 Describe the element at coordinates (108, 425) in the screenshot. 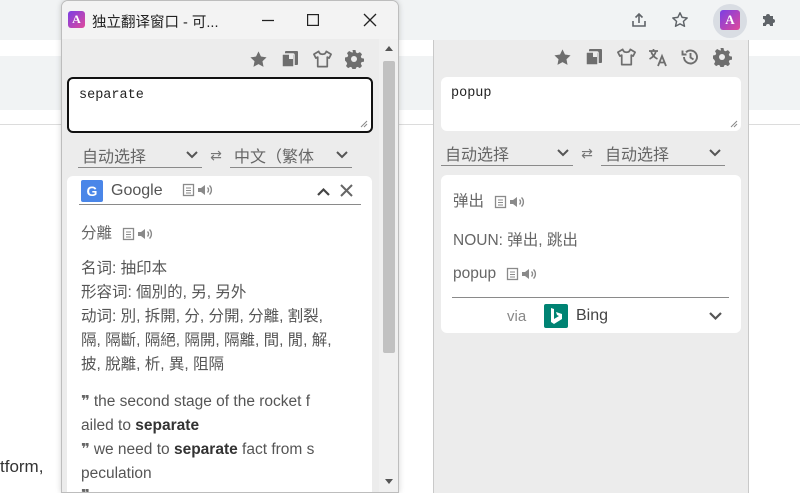

I see `example-text: ailed to` at that location.